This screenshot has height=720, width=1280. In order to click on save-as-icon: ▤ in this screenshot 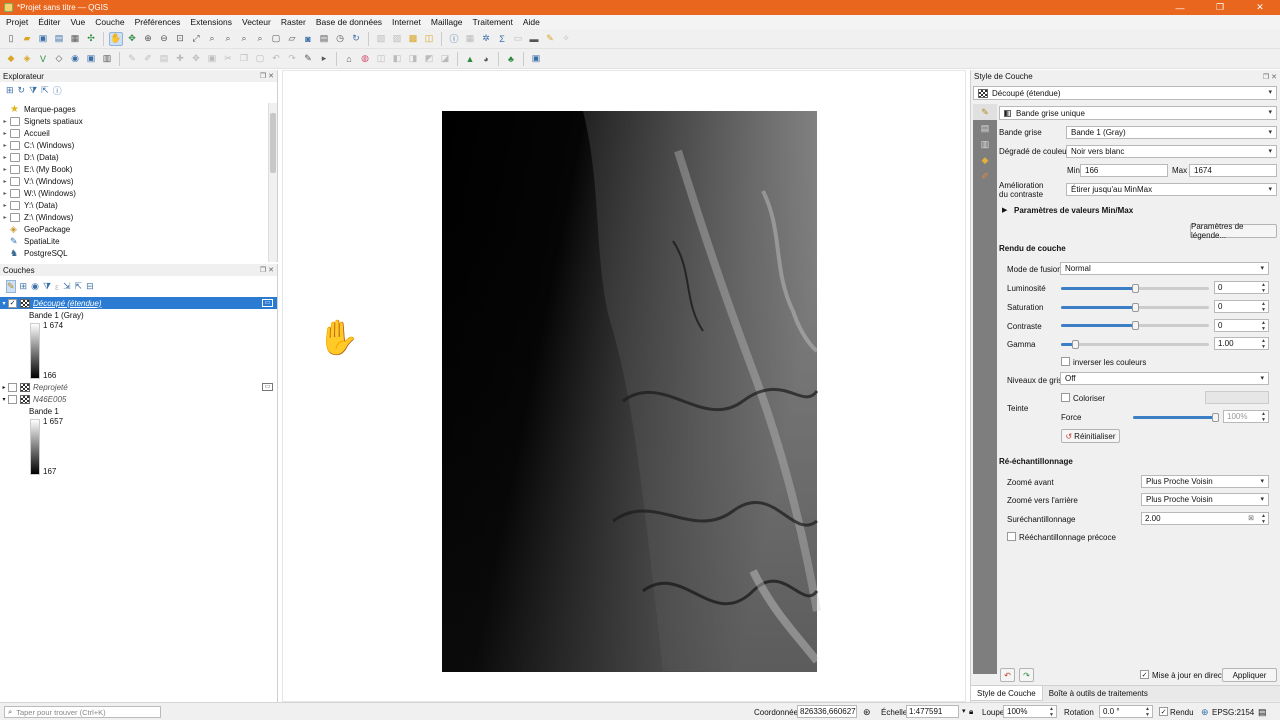, I will do `click(59, 39)`.